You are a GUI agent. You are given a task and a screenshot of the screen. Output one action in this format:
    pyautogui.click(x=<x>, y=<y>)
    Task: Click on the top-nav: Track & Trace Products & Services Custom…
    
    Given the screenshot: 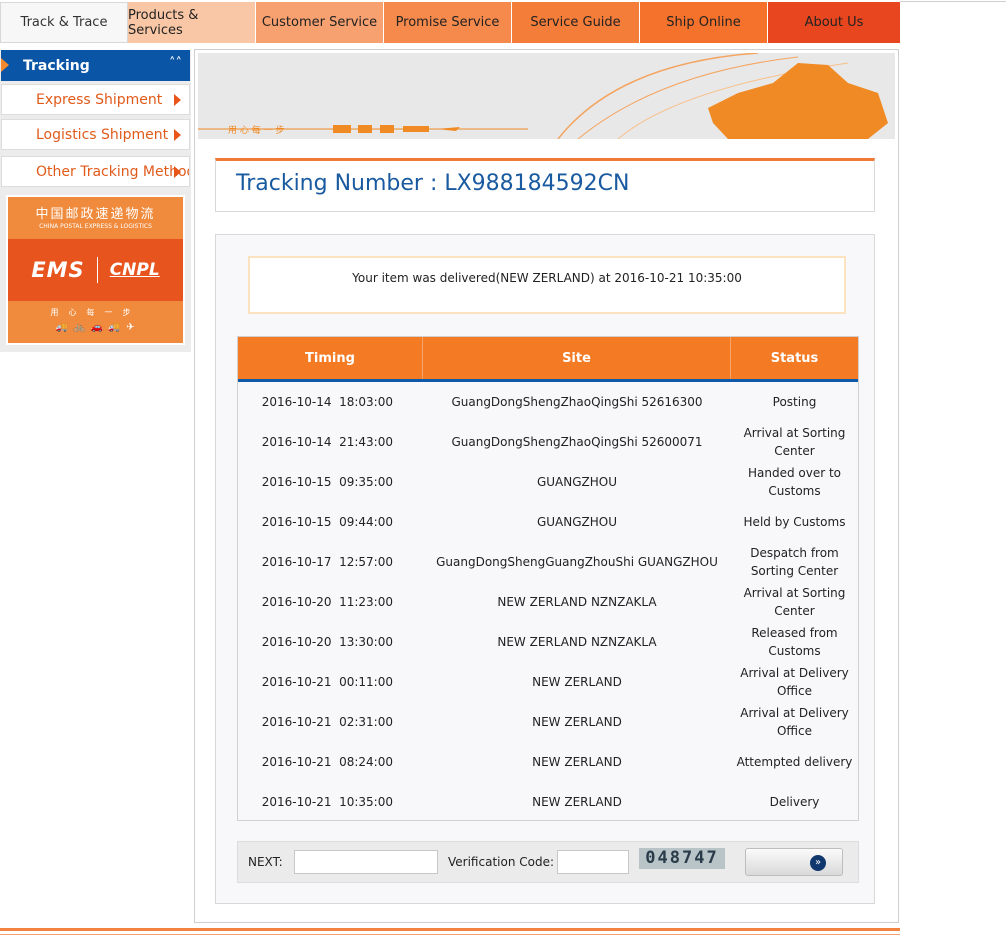 What is the action you would take?
    pyautogui.click(x=450, y=22)
    